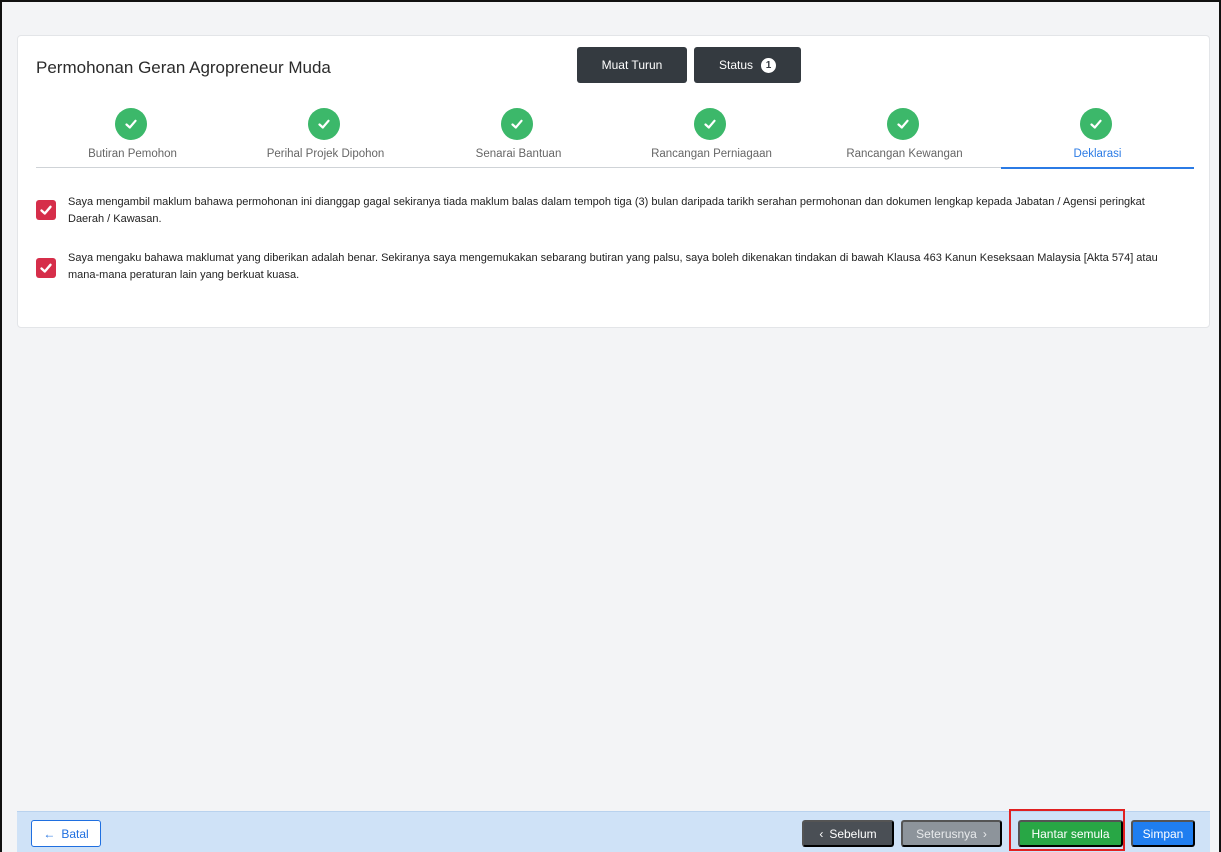 This screenshot has height=852, width=1221. Describe the element at coordinates (1067, 830) in the screenshot. I see `resubmit-highlight-box` at that location.